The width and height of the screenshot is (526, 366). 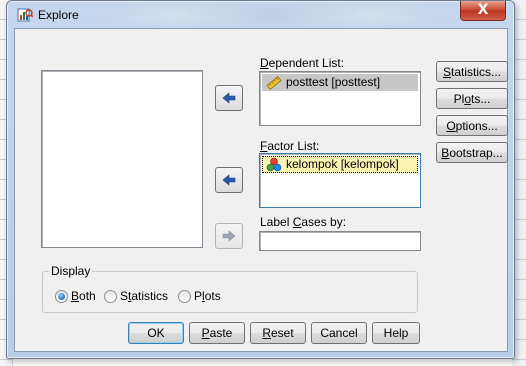 What do you see at coordinates (272, 15) in the screenshot?
I see `title-bar-blur` at bounding box center [272, 15].